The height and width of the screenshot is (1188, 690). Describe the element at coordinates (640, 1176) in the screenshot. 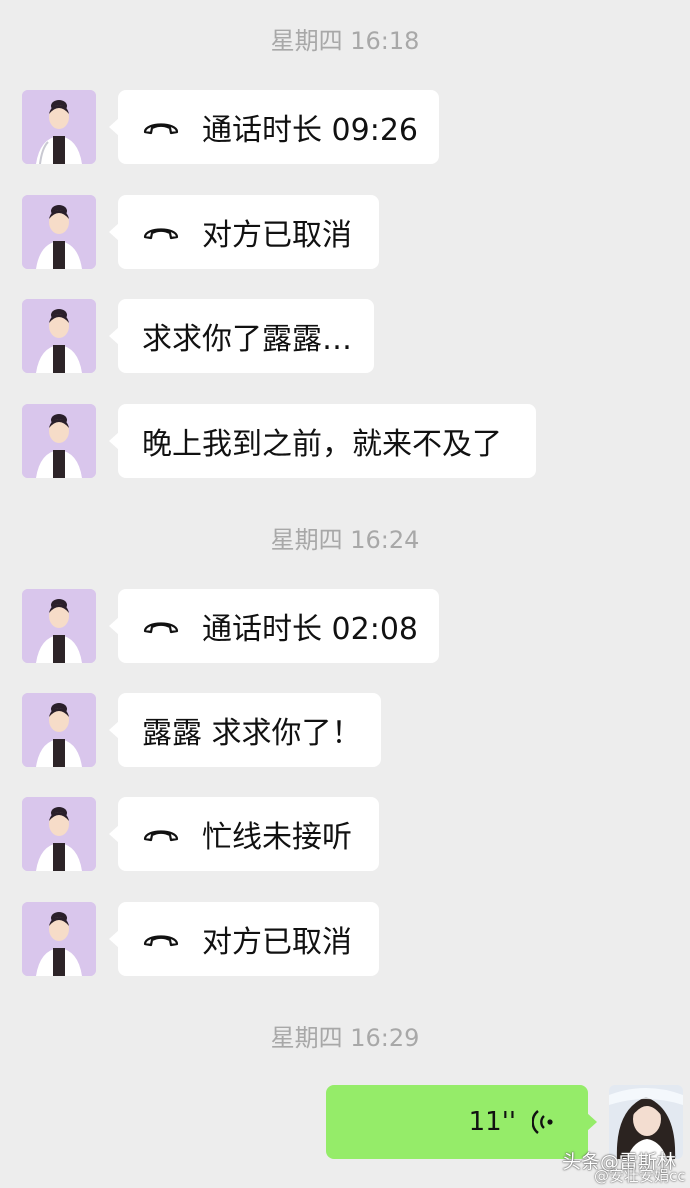

I see `watermark-sub: @安壮安娟cc` at that location.